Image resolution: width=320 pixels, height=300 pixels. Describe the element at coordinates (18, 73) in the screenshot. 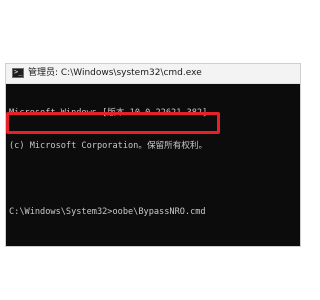

I see `cmd-icon: >_` at that location.